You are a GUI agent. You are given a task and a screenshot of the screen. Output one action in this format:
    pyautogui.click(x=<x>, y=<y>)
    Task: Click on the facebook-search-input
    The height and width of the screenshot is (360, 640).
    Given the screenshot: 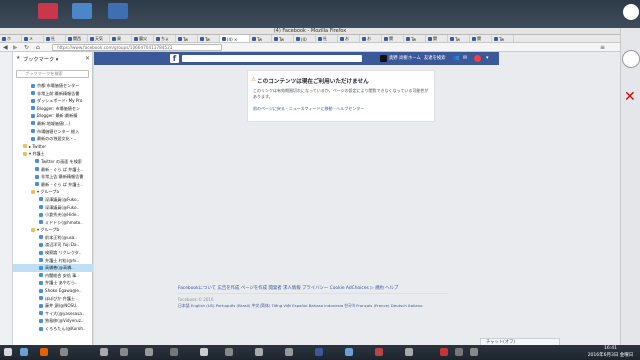 What is the action you would take?
    pyautogui.click(x=272, y=58)
    